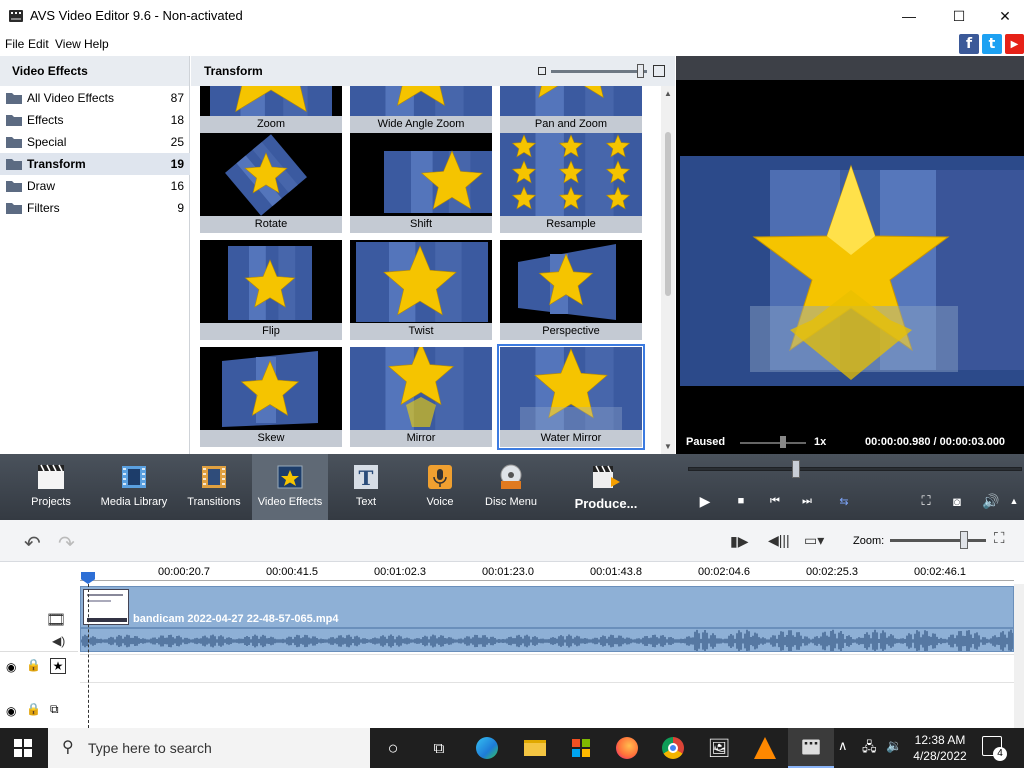 The width and height of the screenshot is (1024, 768). I want to click on next-frame-icon: ⏭, so click(807, 501).